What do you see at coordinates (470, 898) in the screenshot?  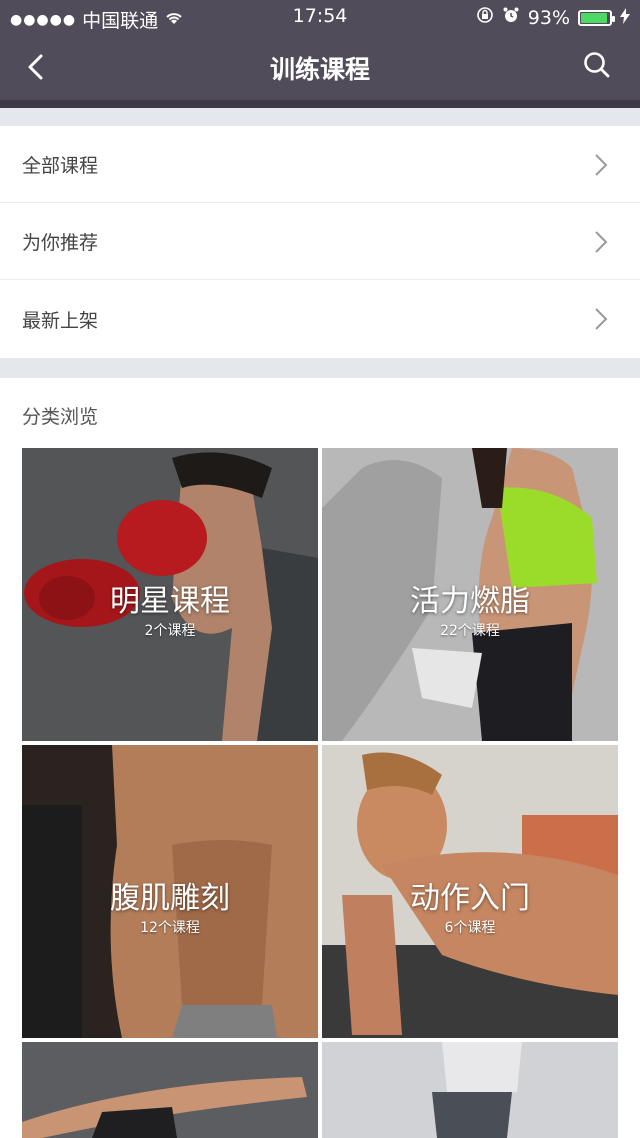 I see `tile-title: 动作入门` at bounding box center [470, 898].